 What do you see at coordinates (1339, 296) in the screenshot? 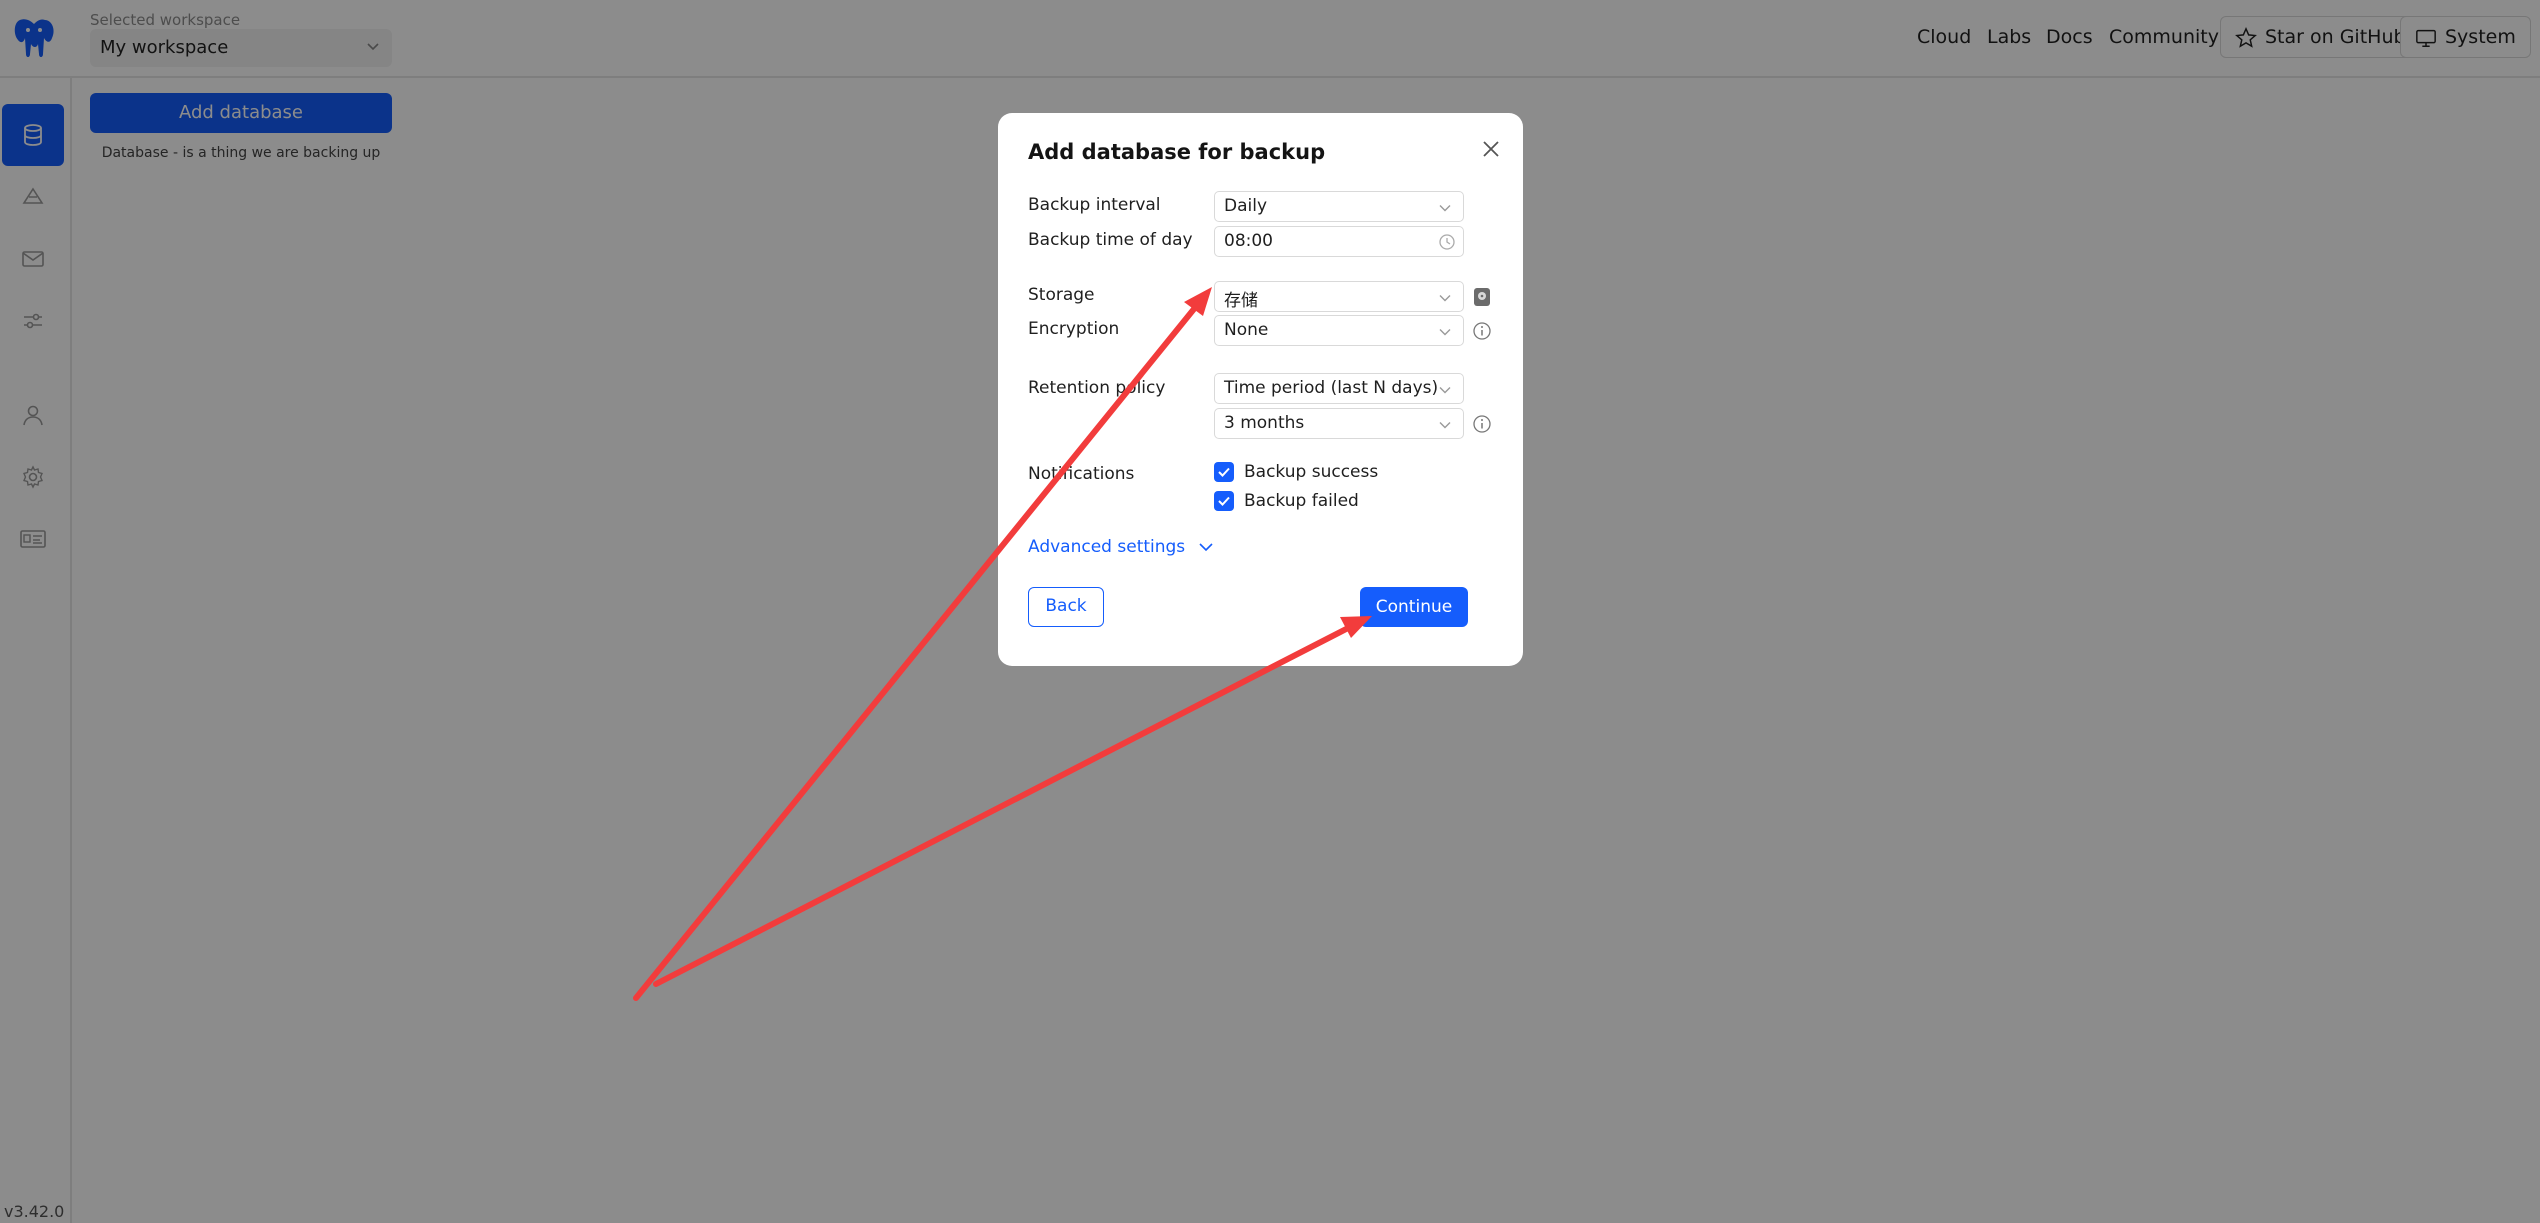
I see `storage-select: 存储` at bounding box center [1339, 296].